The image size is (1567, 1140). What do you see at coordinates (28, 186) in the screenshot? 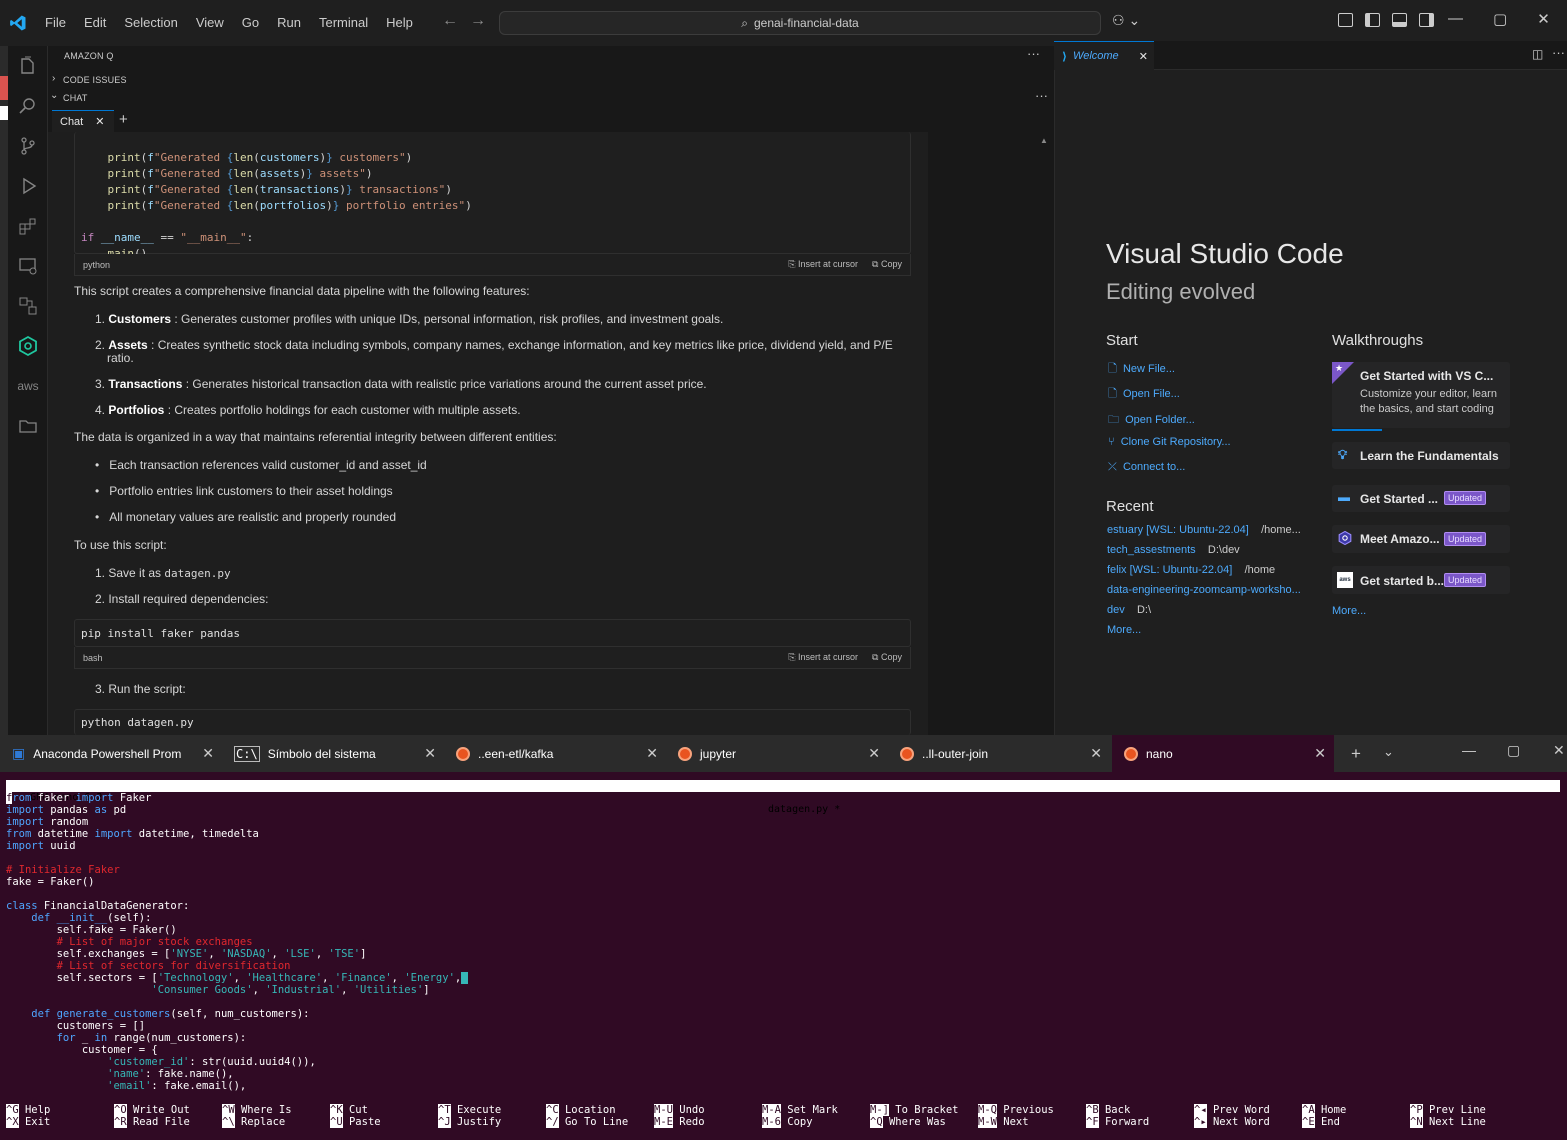
I see `run-debug-icon` at bounding box center [28, 186].